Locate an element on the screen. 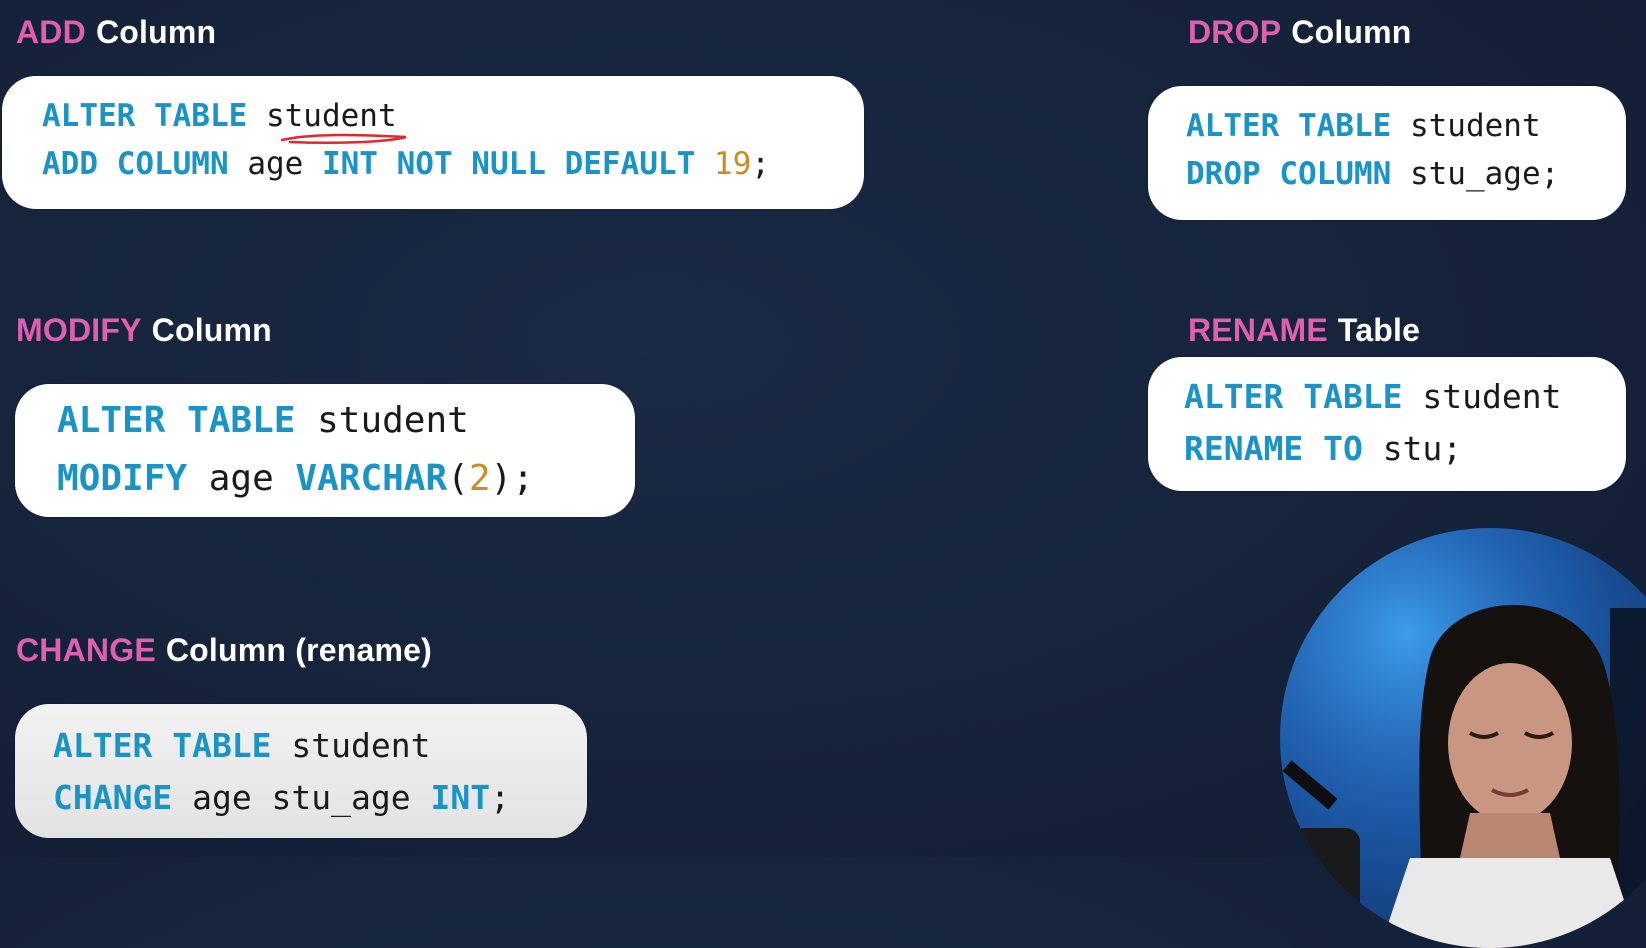 This screenshot has height=948, width=1646. drop-title-keyword: DROP is located at coordinates (1235, 32).